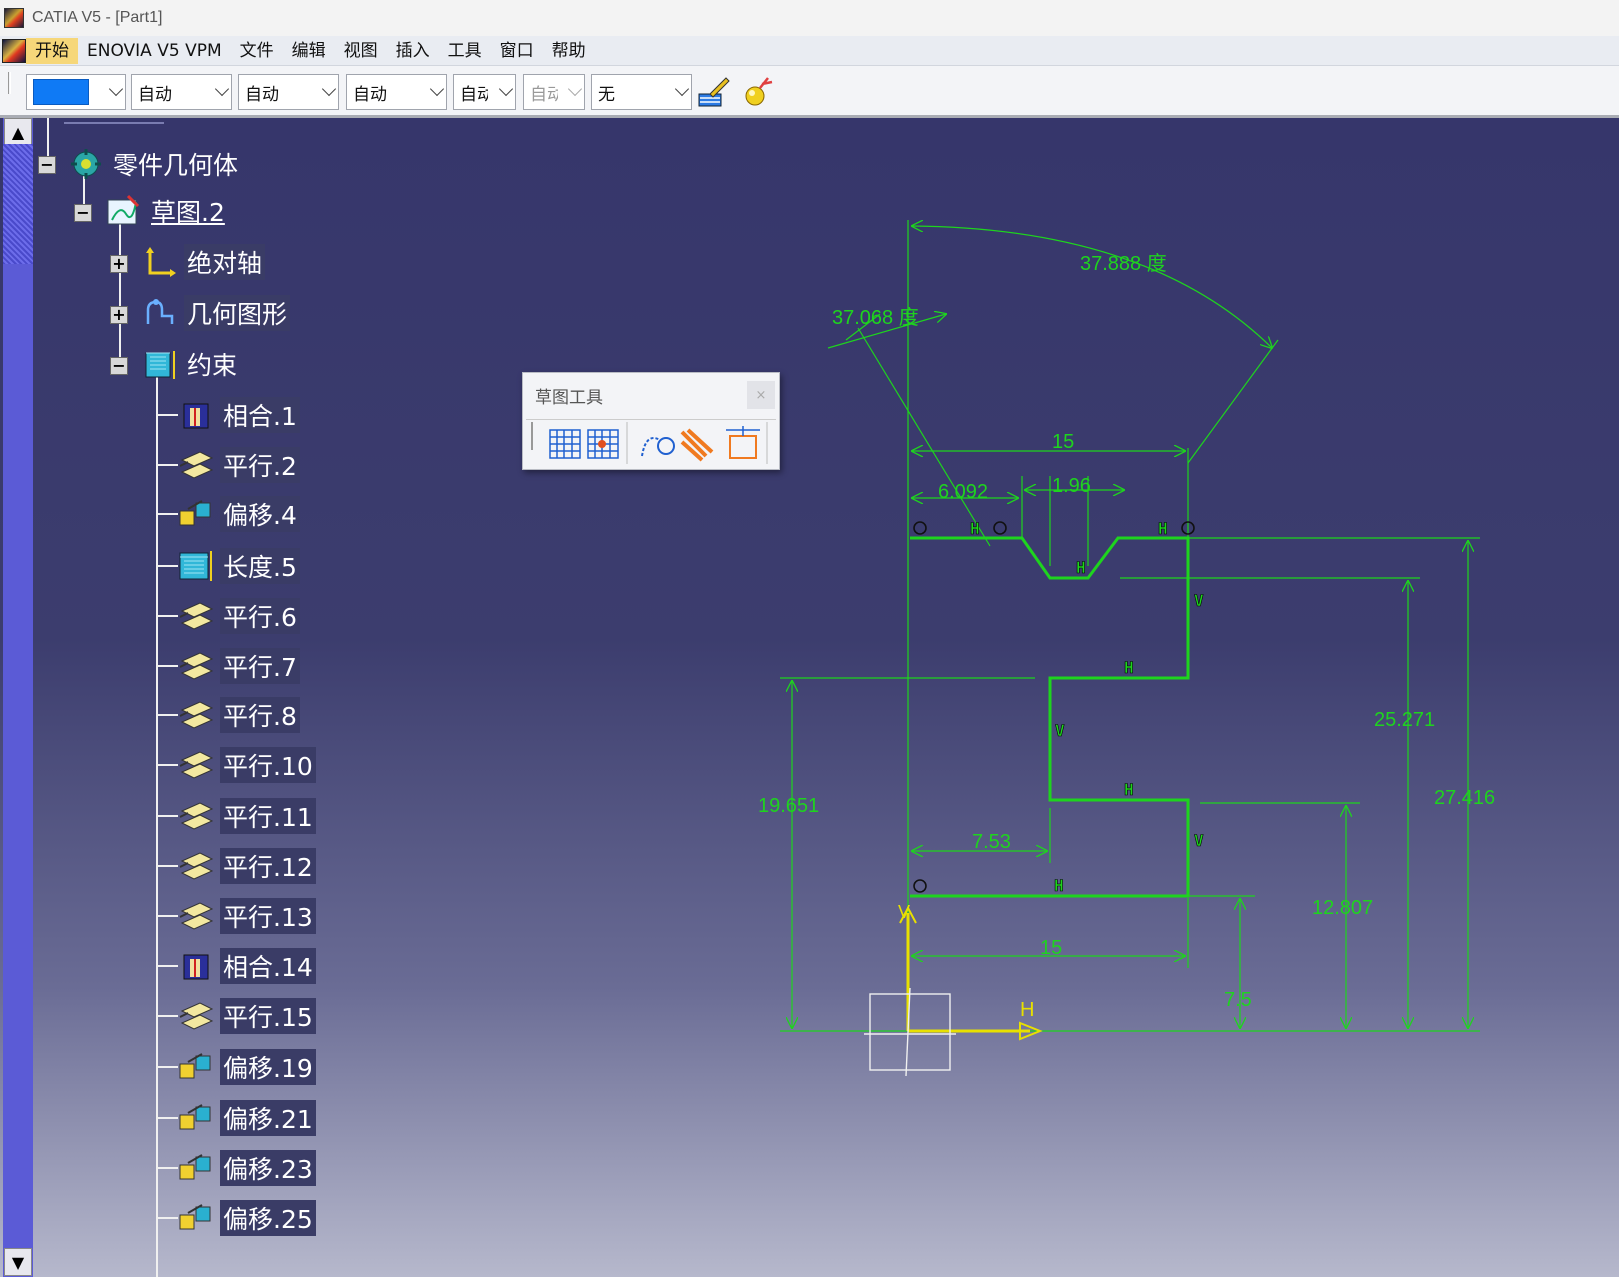 This screenshot has width=1619, height=1277. I want to click on menu-enovia: ENOVIA V5 VPM, so click(154, 51).